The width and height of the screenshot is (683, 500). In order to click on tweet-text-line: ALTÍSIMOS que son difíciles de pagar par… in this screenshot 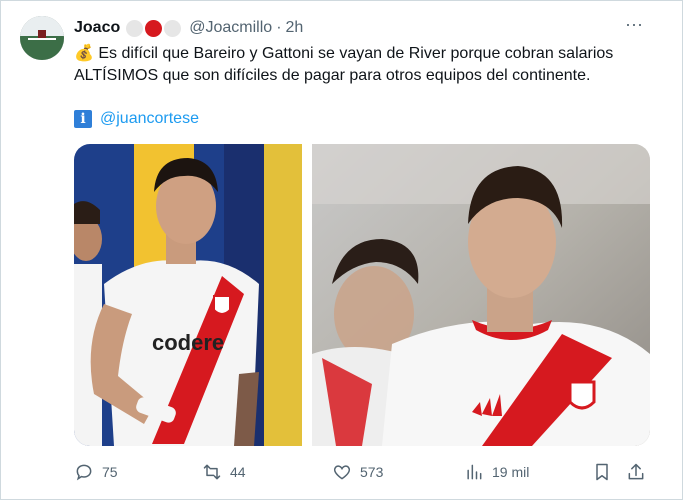, I will do `click(332, 75)`.